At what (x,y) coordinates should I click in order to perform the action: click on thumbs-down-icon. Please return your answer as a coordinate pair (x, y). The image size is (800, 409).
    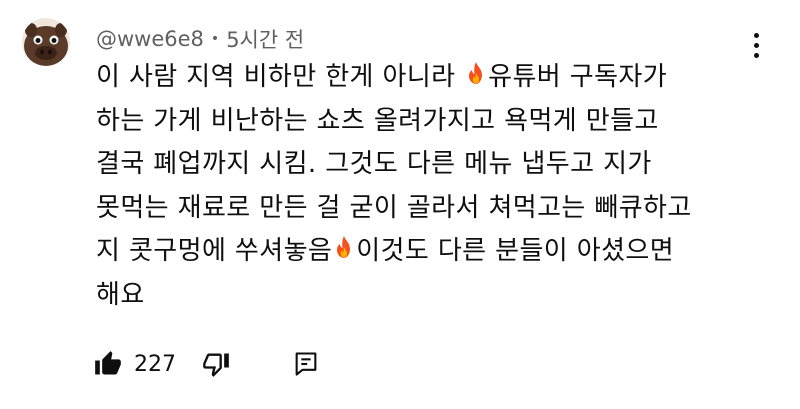
    Looking at the image, I should click on (216, 365).